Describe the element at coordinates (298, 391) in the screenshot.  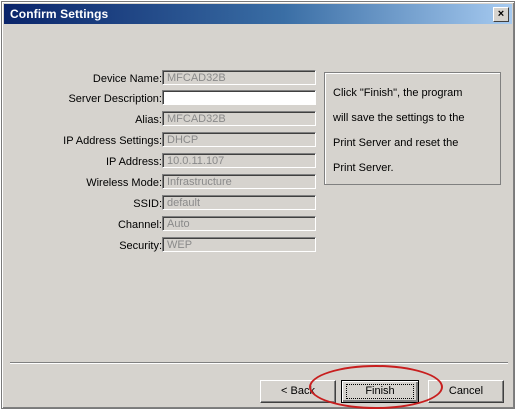
I see `back-button: < Back` at that location.